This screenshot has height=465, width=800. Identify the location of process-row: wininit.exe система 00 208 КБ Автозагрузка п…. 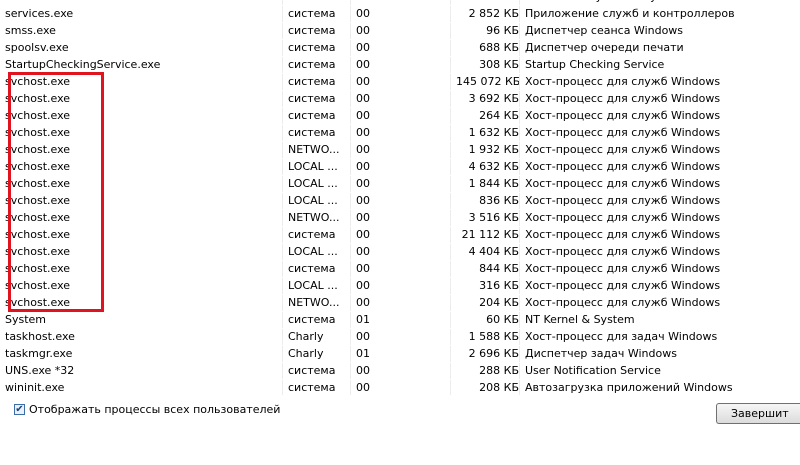
(390, 387).